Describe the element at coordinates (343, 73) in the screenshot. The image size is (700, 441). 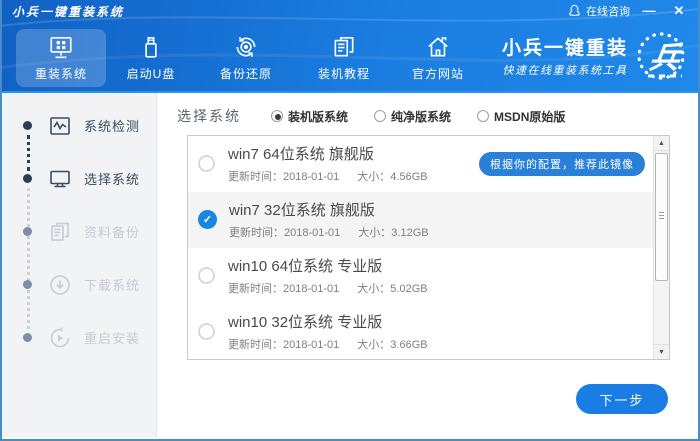
I see `nav-item-label: 装机教程` at that location.